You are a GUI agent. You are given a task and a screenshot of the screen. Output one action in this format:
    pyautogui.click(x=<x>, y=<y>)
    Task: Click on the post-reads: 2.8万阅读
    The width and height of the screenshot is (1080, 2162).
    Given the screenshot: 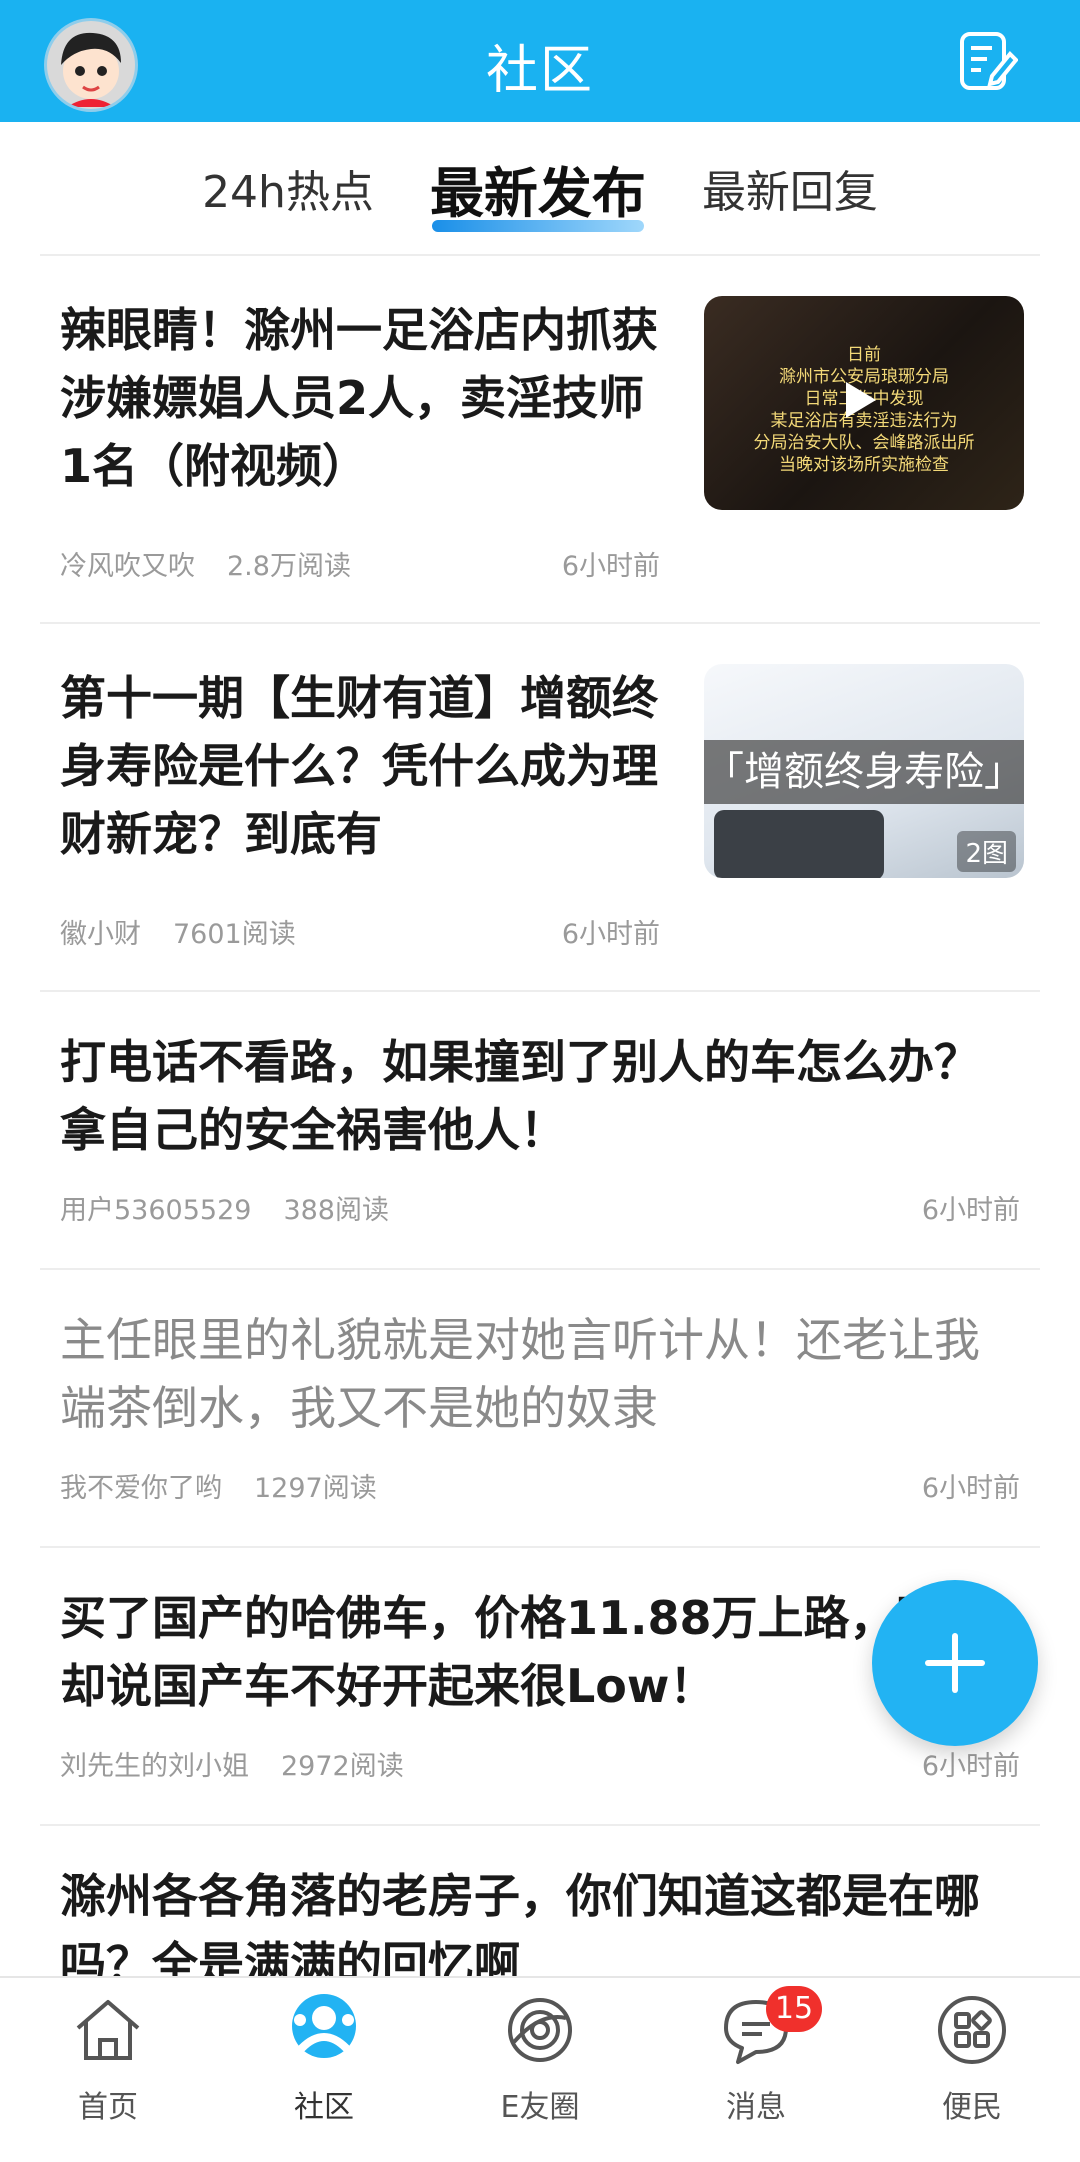 What is the action you would take?
    pyautogui.click(x=289, y=566)
    